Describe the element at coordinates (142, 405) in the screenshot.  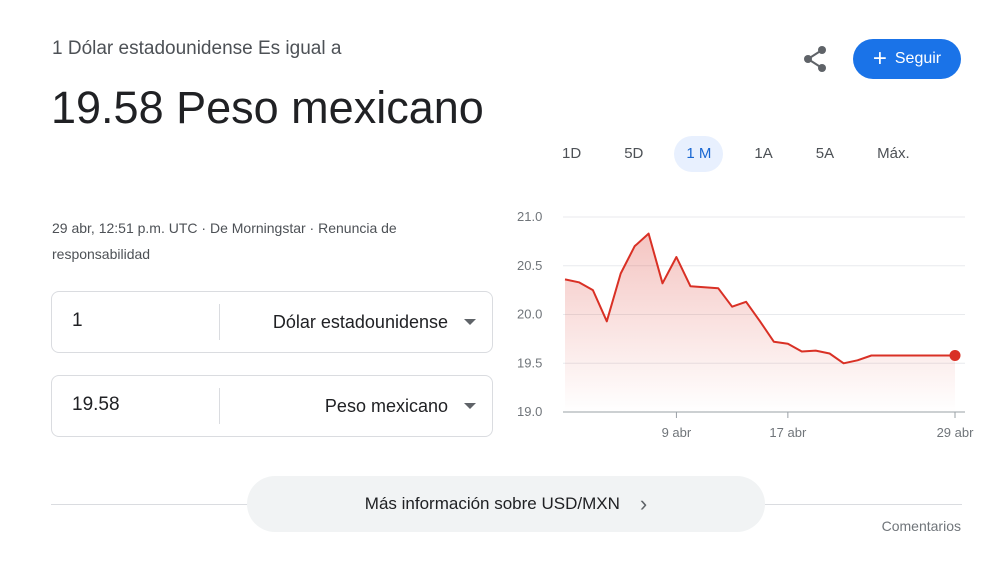
I see `to-amount-input` at that location.